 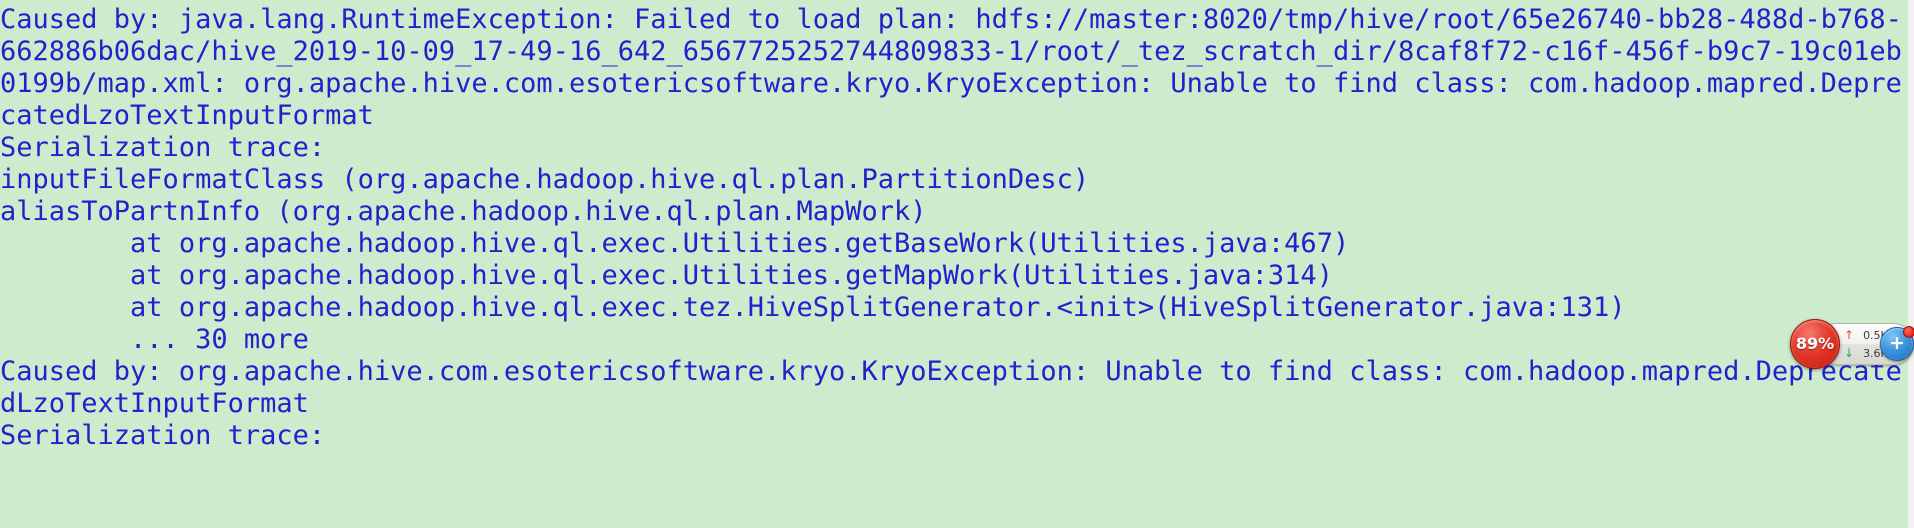 I want to click on arrow-up-icon: ↑, so click(x=1849, y=335).